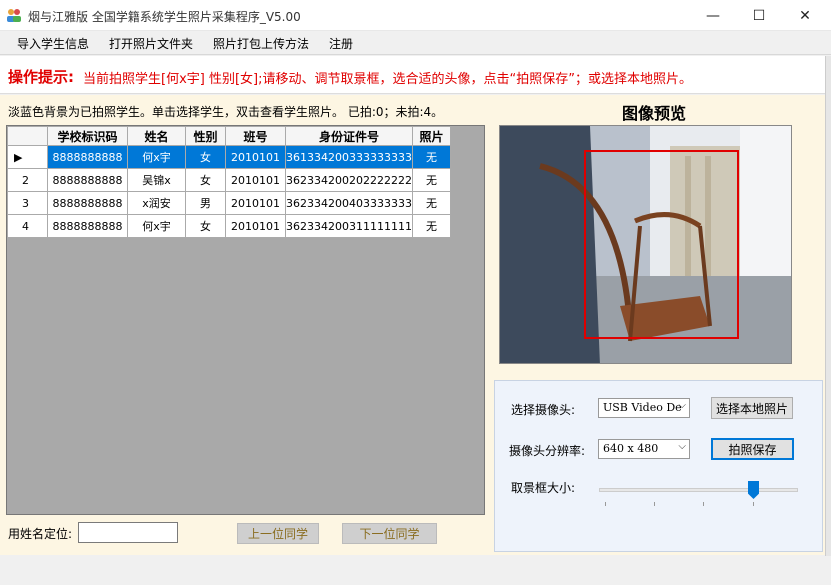  I want to click on resolution-select: 640 x 480 ⌵, so click(644, 449).